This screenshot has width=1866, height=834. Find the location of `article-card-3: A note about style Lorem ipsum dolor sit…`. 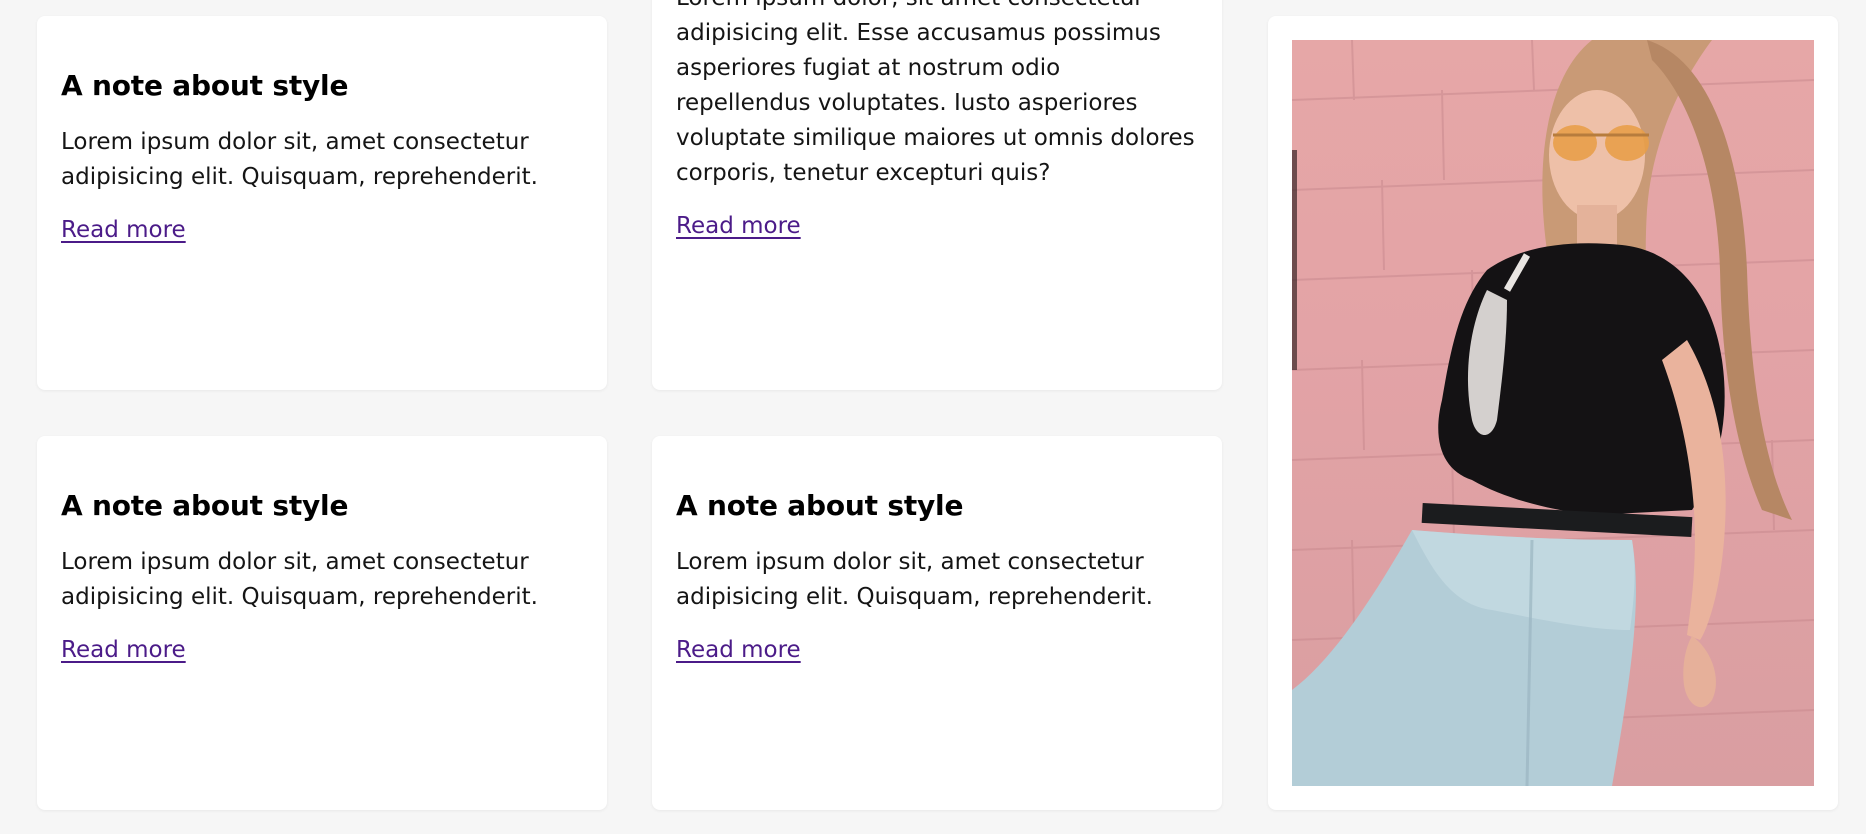

article-card-3: A note about style Lorem ipsum dolor sit… is located at coordinates (322, 623).